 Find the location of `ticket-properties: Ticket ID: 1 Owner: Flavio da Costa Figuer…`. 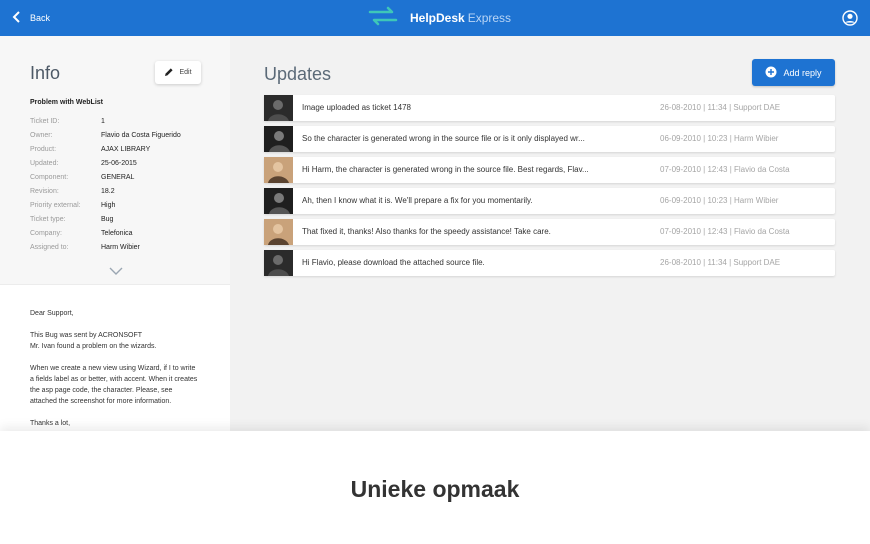

ticket-properties: Ticket ID: 1 Owner: Flavio da Costa Figuer… is located at coordinates (120, 184).